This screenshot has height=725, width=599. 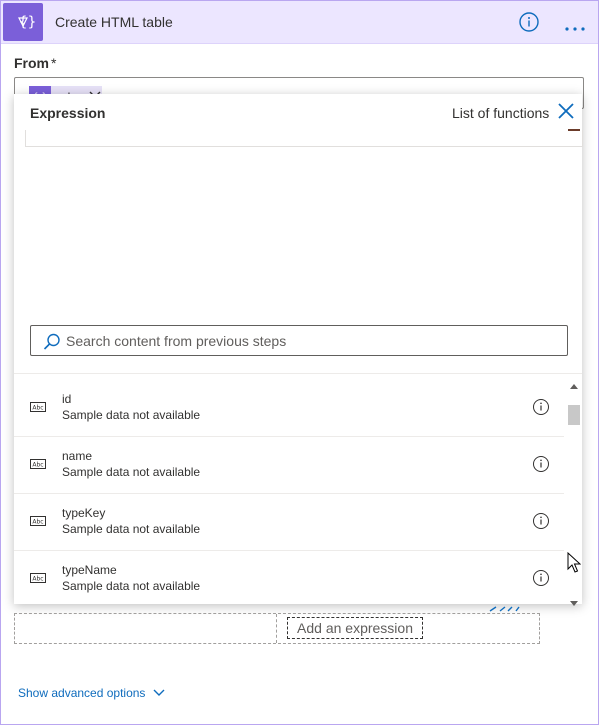 What do you see at coordinates (84, 513) in the screenshot?
I see `item-name: typeKey` at bounding box center [84, 513].